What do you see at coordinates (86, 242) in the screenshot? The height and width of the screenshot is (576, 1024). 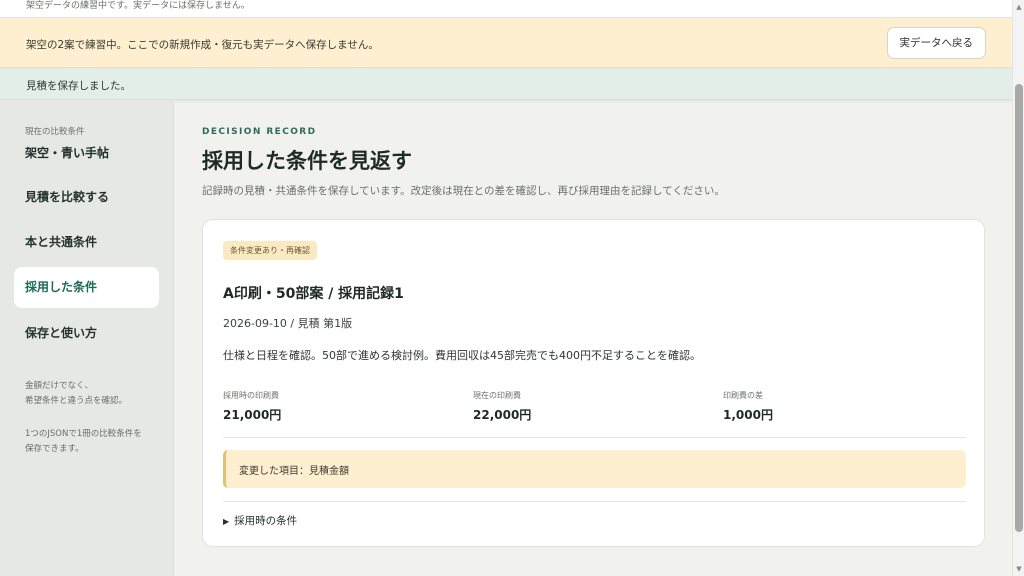 I see `sidebar-item-book-conditions: 本と共通条件` at bounding box center [86, 242].